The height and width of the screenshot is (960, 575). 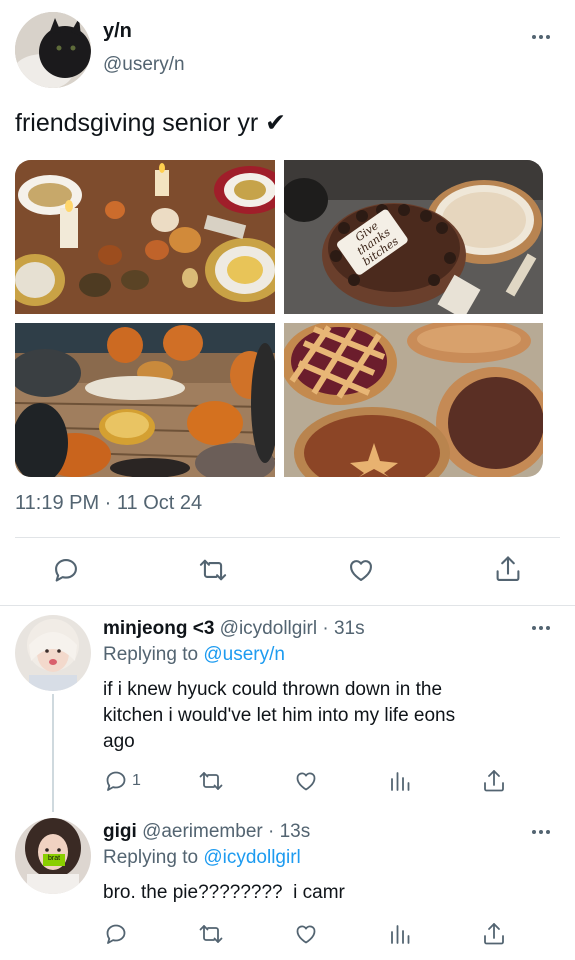 What do you see at coordinates (289, 831) in the screenshot?
I see `reply-2-time: · 13s` at bounding box center [289, 831].